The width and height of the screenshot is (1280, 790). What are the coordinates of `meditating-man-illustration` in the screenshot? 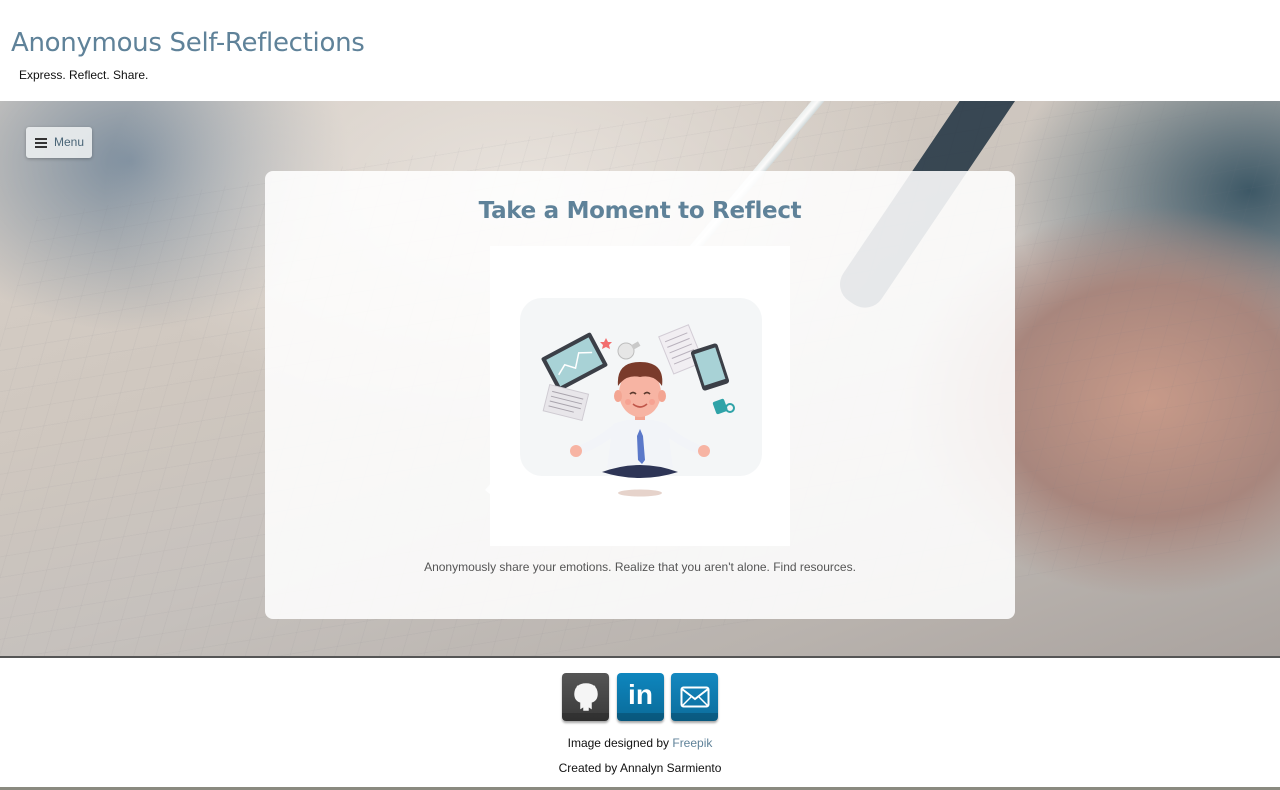 It's located at (641, 397).